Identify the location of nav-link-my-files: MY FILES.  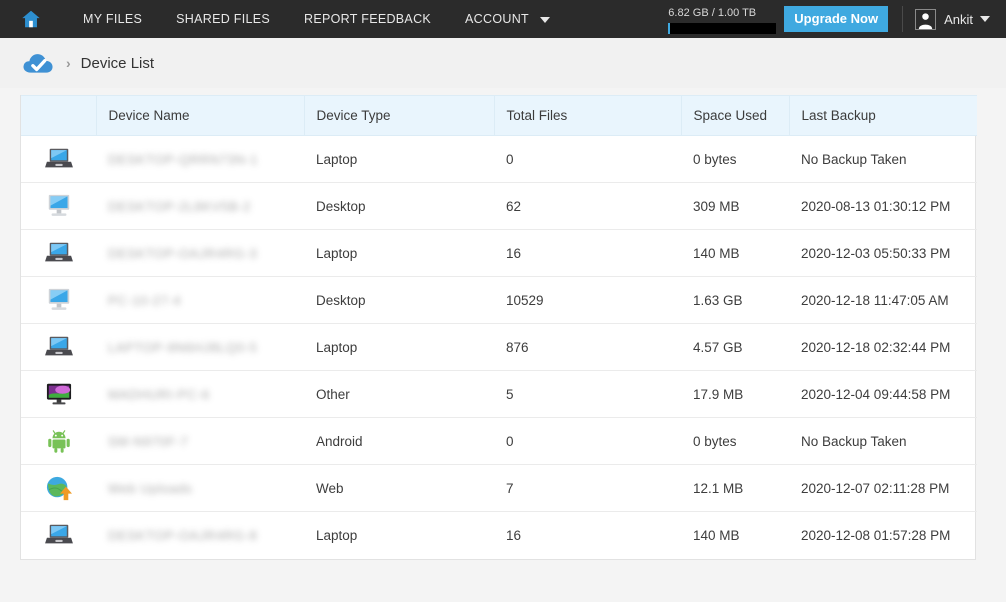
(112, 19).